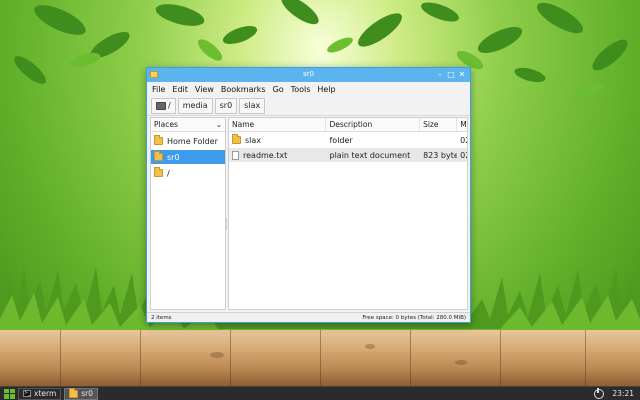 The width and height of the screenshot is (640, 400). I want to click on clock: 23:21, so click(623, 393).